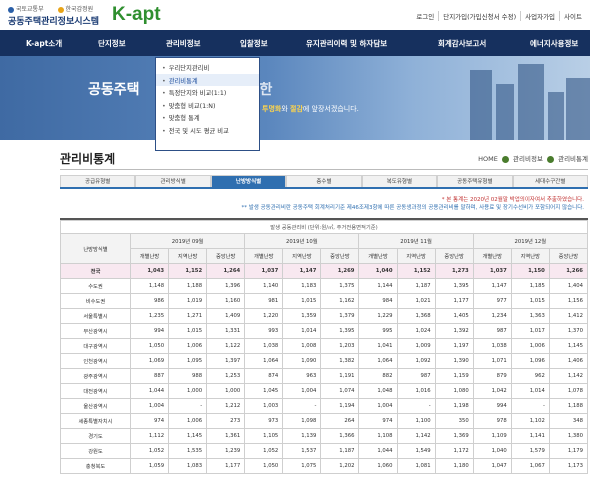 The image size is (590, 481). Describe the element at coordinates (551, 159) in the screenshot. I see `breadcrumb-arrow-icon` at that location.